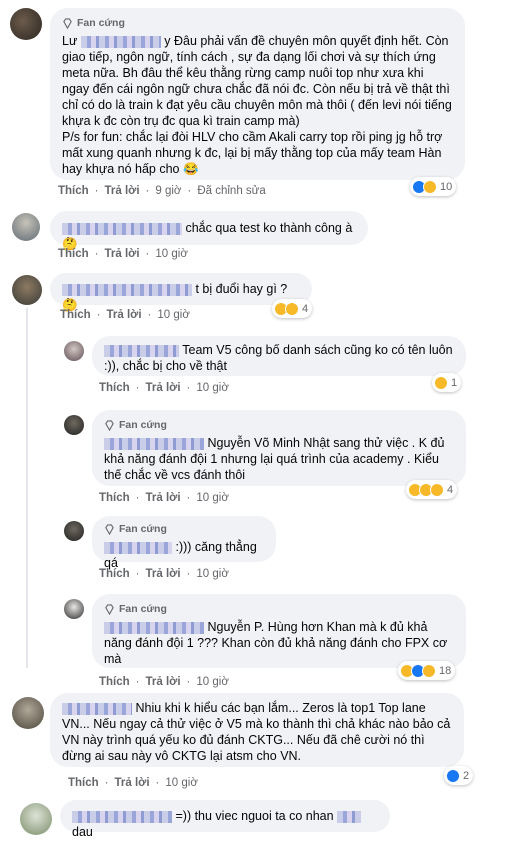  I want to click on reply-thread-line, so click(27, 488).